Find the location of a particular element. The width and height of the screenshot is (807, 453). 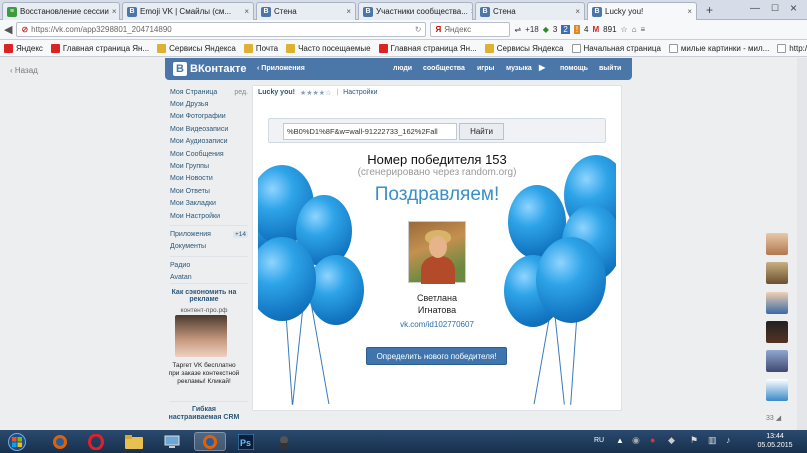

winner-name: Светлана Игнатова is located at coordinates (437, 304).